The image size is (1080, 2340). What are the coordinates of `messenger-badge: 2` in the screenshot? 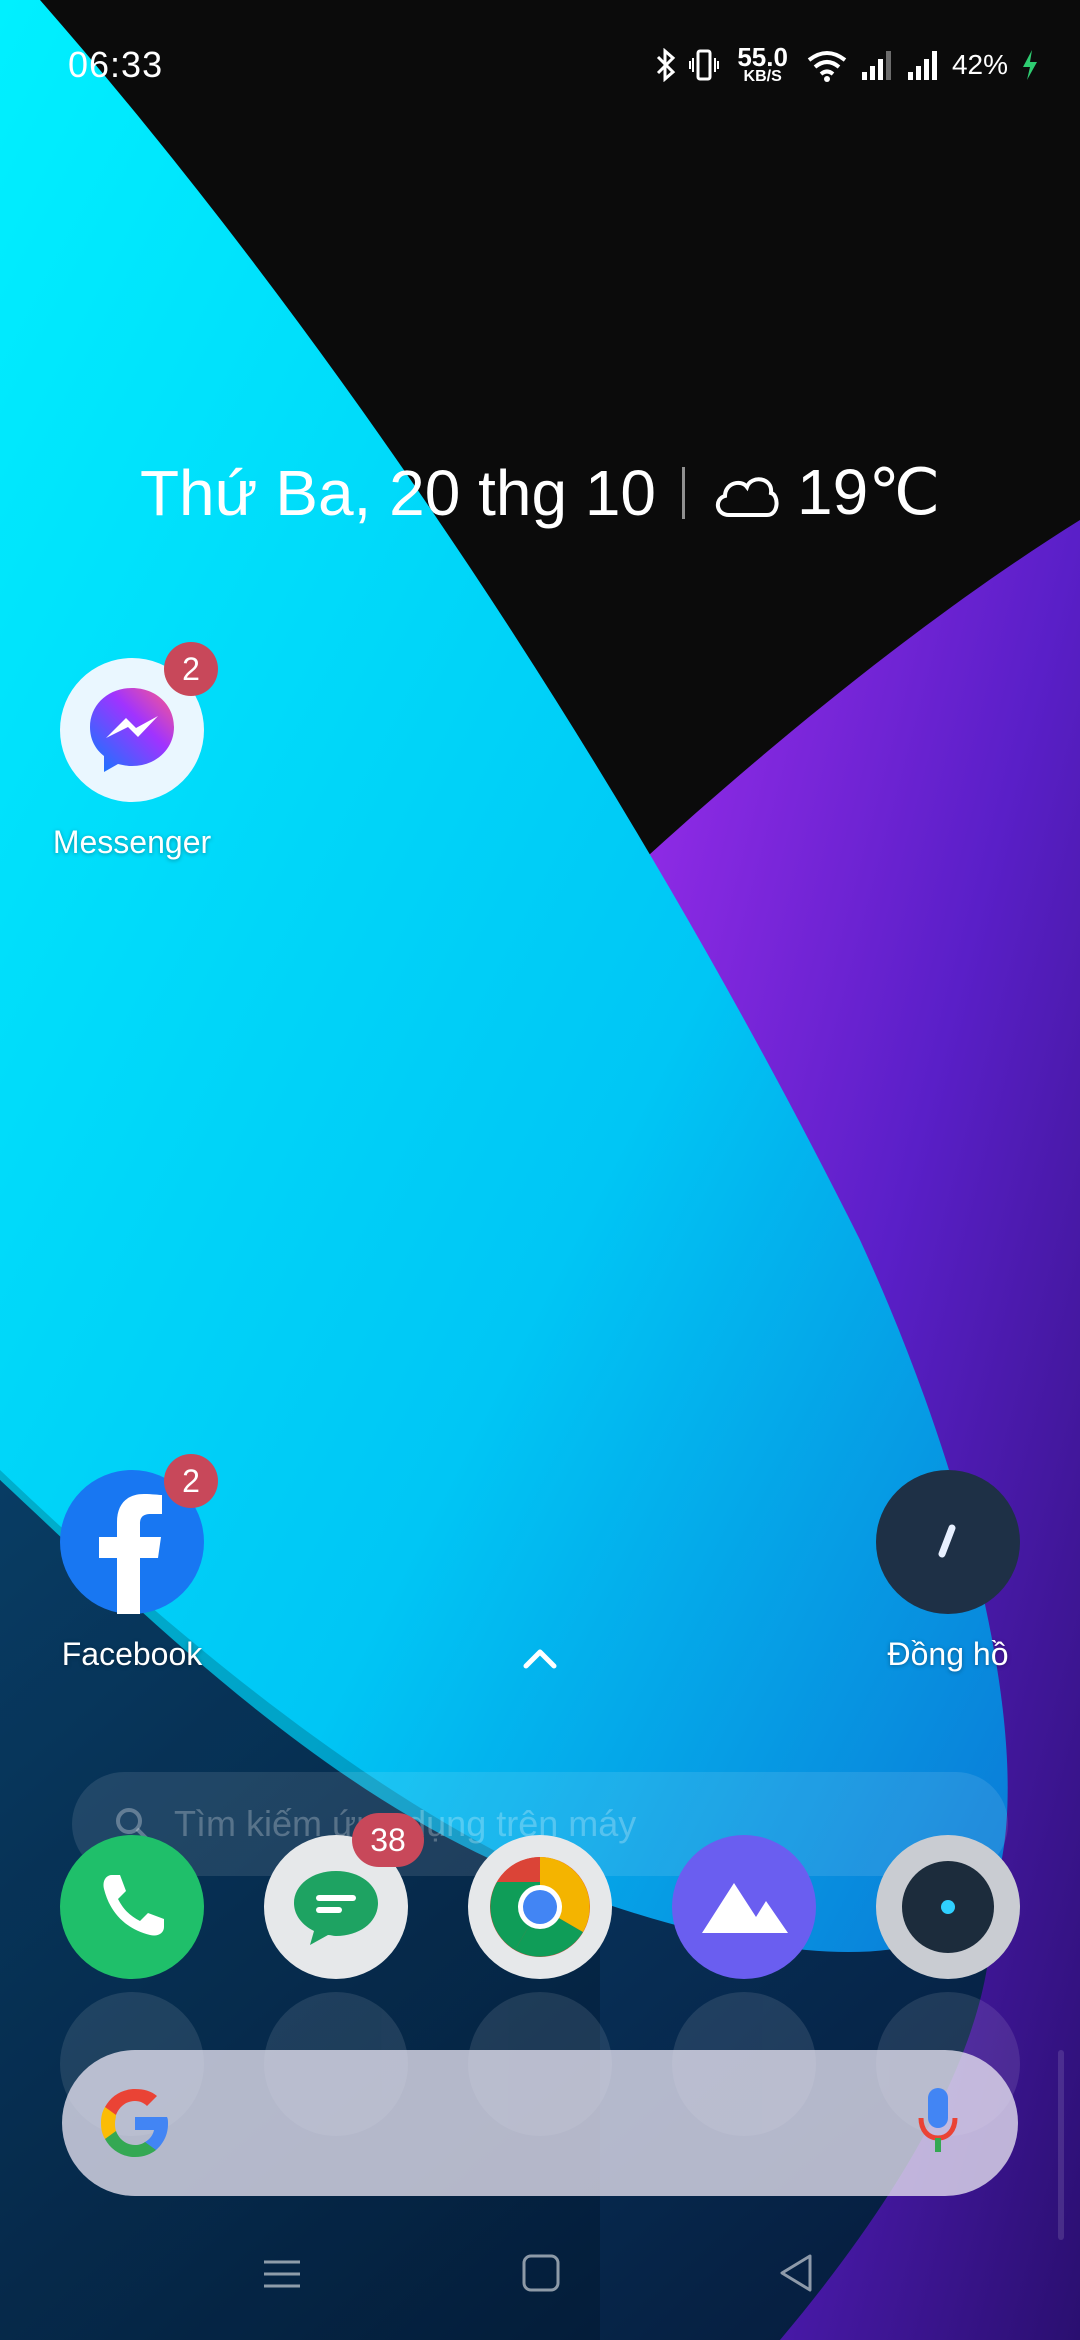 It's located at (191, 669).